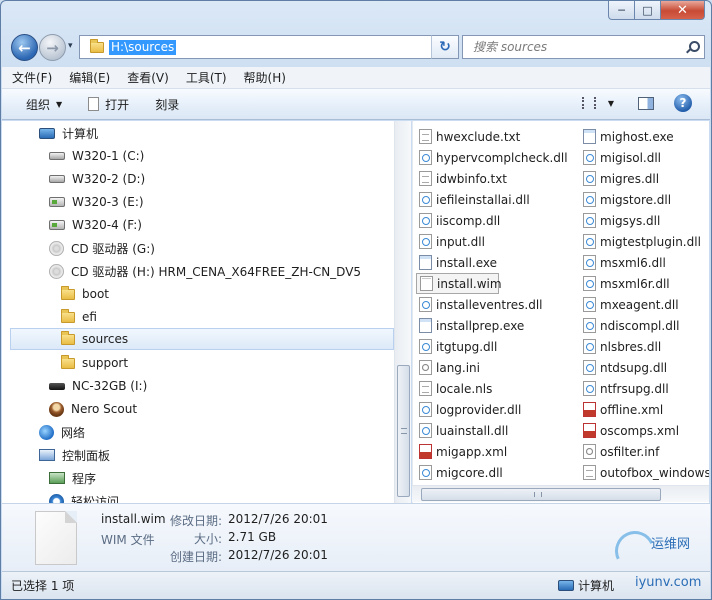 The width and height of the screenshot is (712, 600). What do you see at coordinates (52, 47) in the screenshot?
I see `forward-button: →` at bounding box center [52, 47].